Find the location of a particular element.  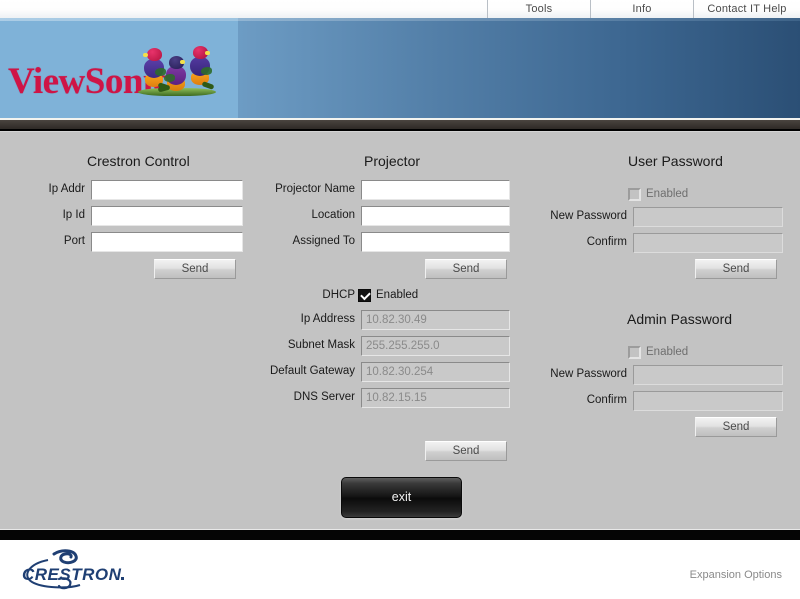

crestron-ip-id-row: Ip Id is located at coordinates (136, 216).